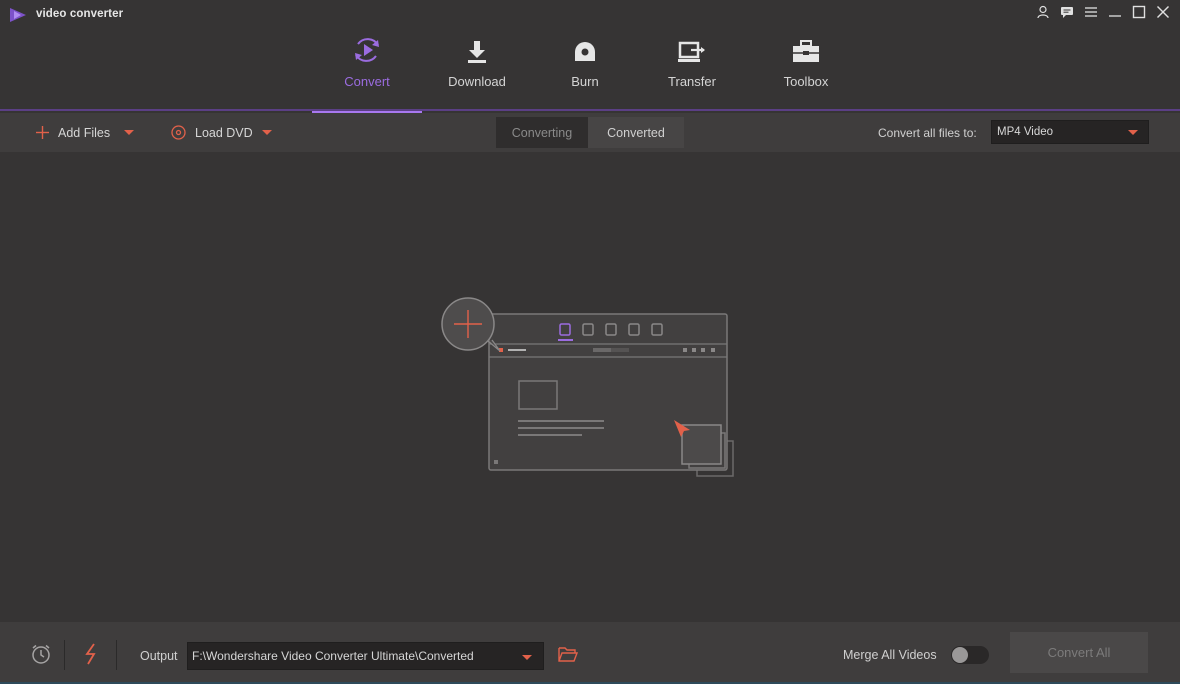  Describe the element at coordinates (1163, 12) in the screenshot. I see `close-icon` at that location.